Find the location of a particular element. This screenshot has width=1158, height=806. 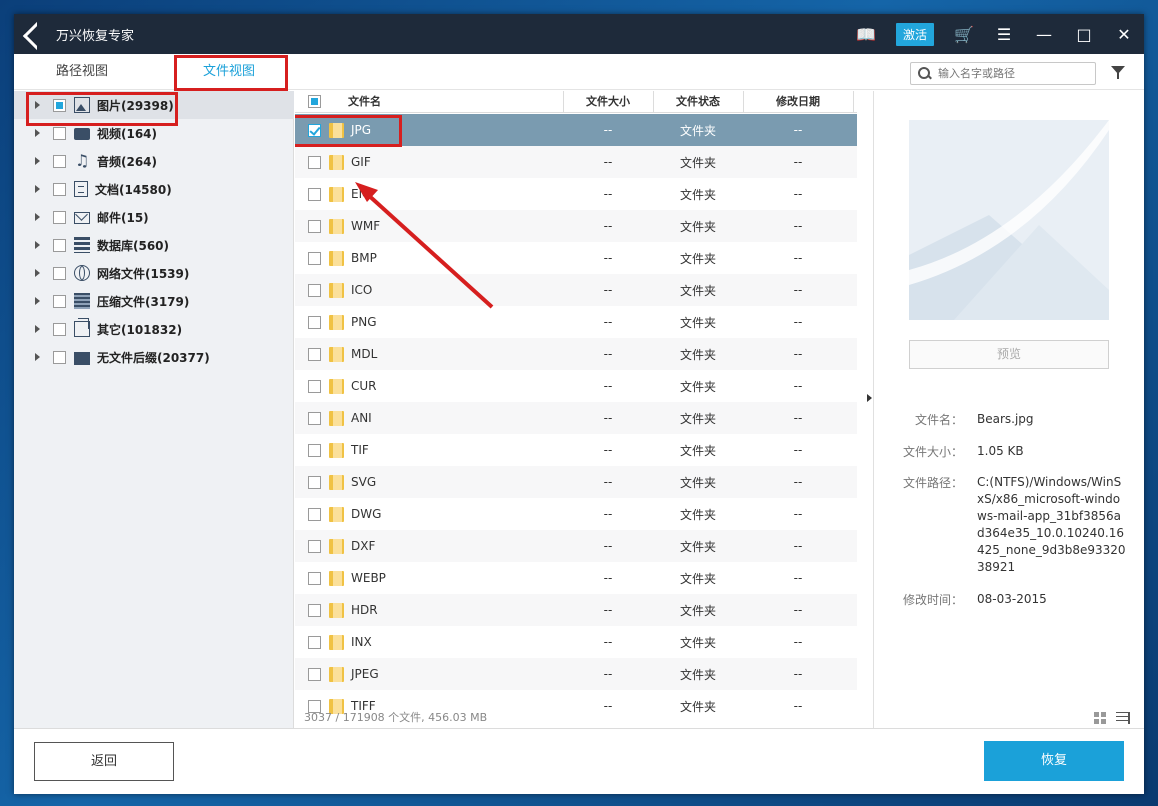

table-row: INX -- 文件夹 -- is located at coordinates (576, 642).